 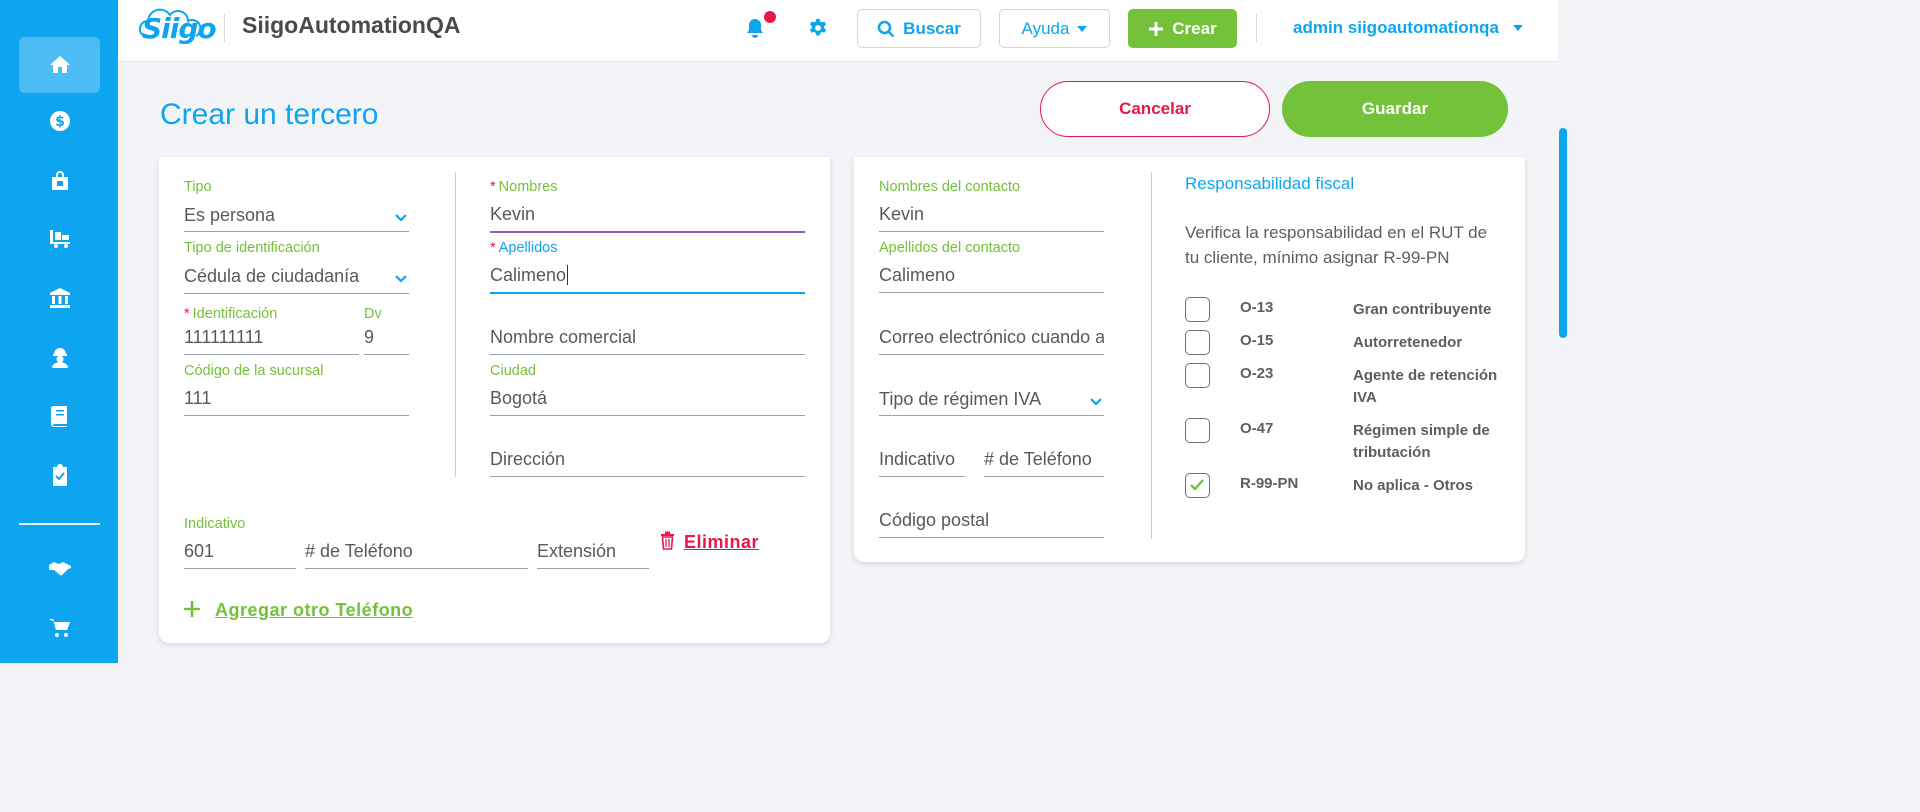 What do you see at coordinates (991, 354) in the screenshot?
I see `correo-underline` at bounding box center [991, 354].